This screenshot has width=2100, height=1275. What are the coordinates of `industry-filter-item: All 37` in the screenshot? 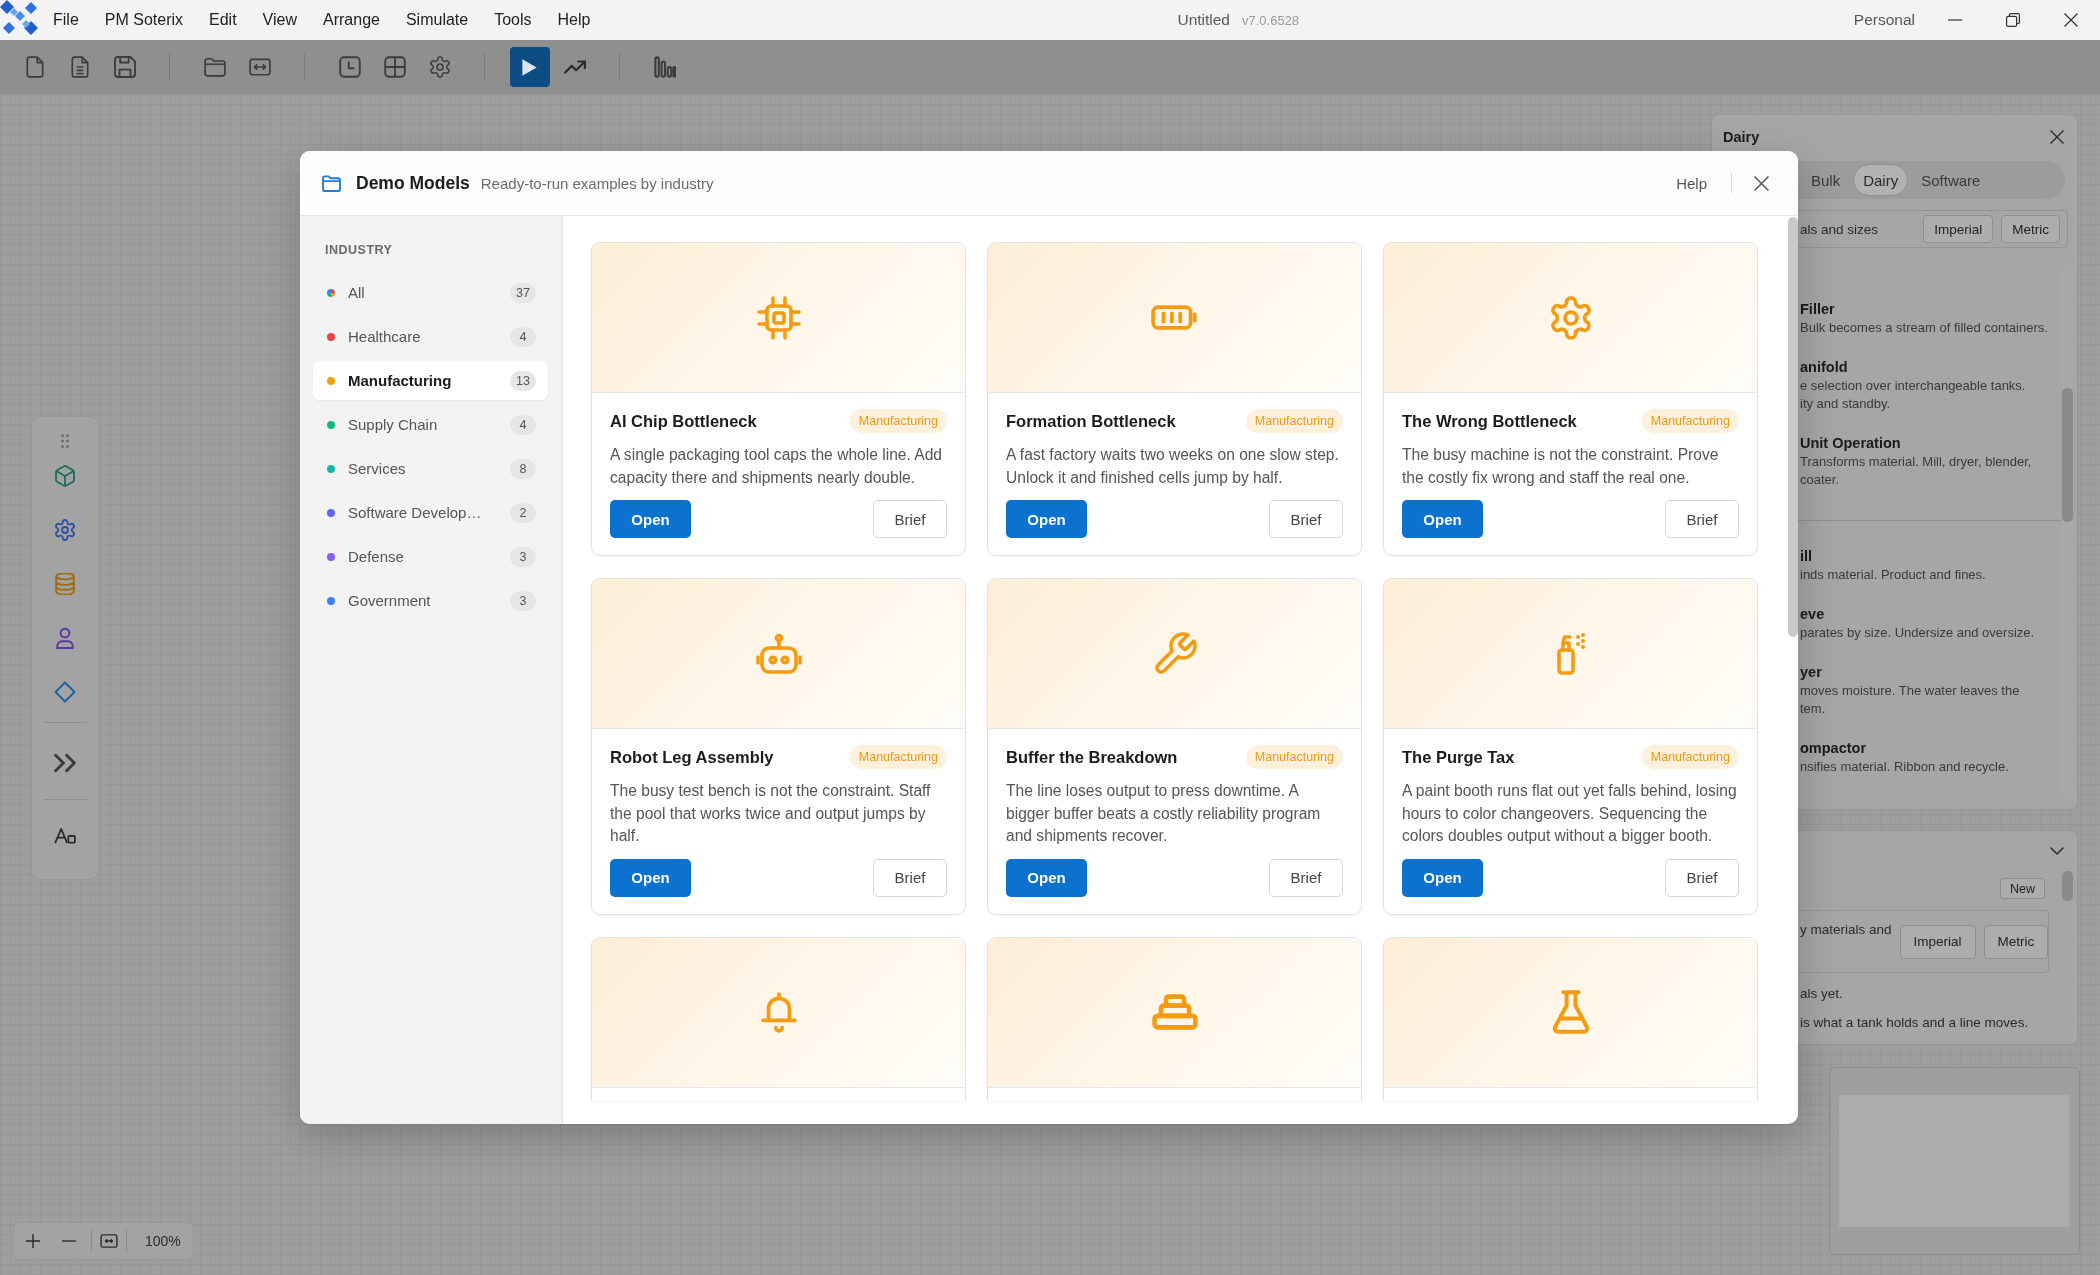 It's located at (430, 292).